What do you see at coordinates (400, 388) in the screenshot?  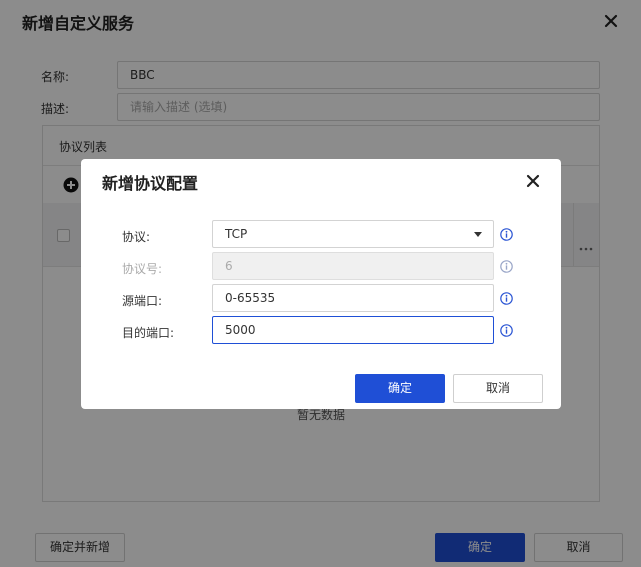 I see `modal-confirm-button: 确定` at bounding box center [400, 388].